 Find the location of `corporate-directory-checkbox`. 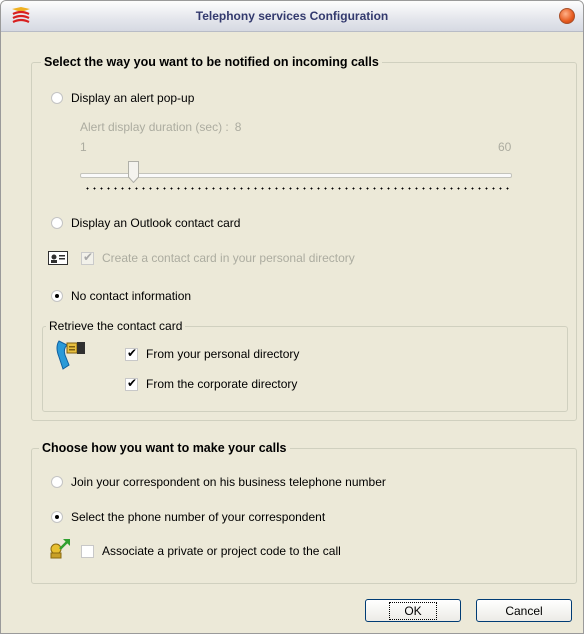

corporate-directory-checkbox is located at coordinates (131, 383).